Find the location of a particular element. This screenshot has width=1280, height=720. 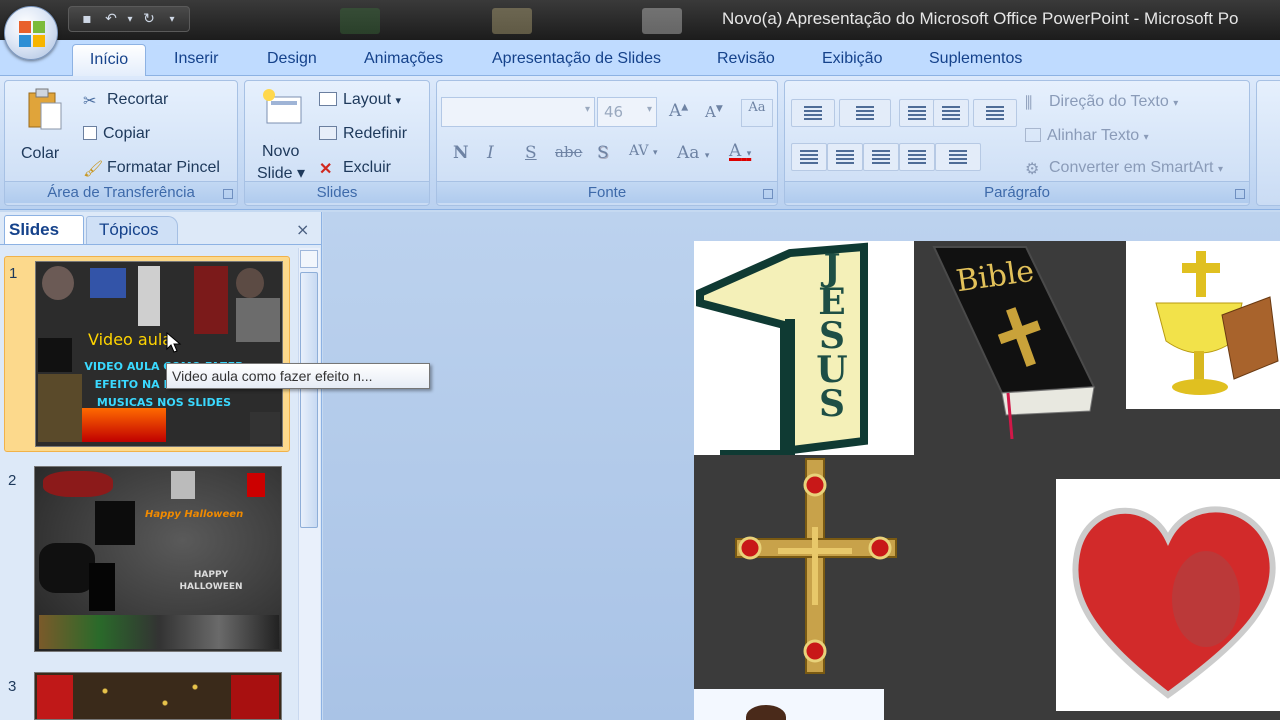

tab-apresentacao: Apresentação de Slides is located at coordinates (576, 59).